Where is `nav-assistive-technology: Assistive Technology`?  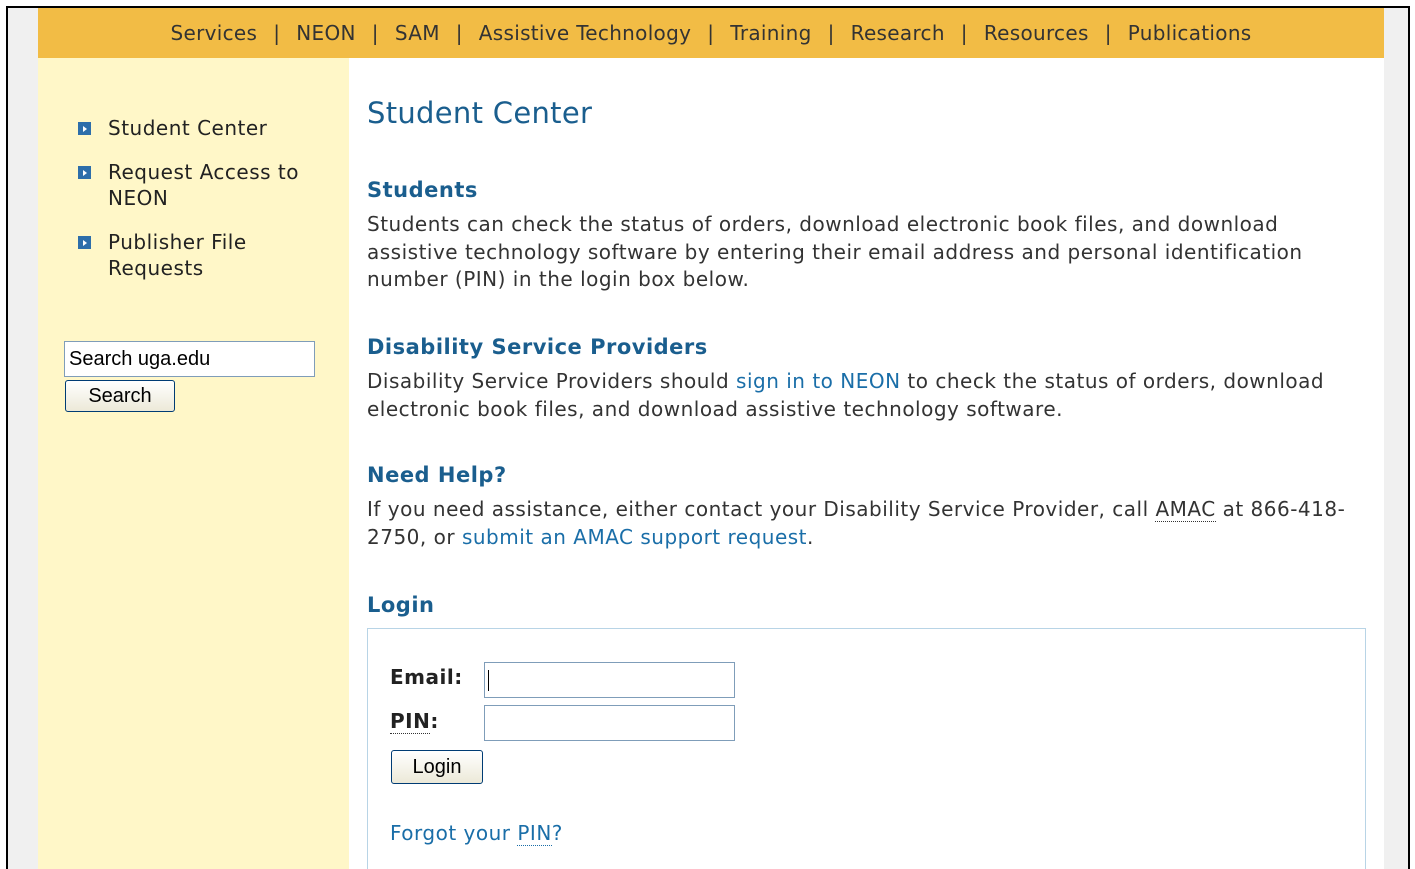
nav-assistive-technology: Assistive Technology is located at coordinates (585, 33).